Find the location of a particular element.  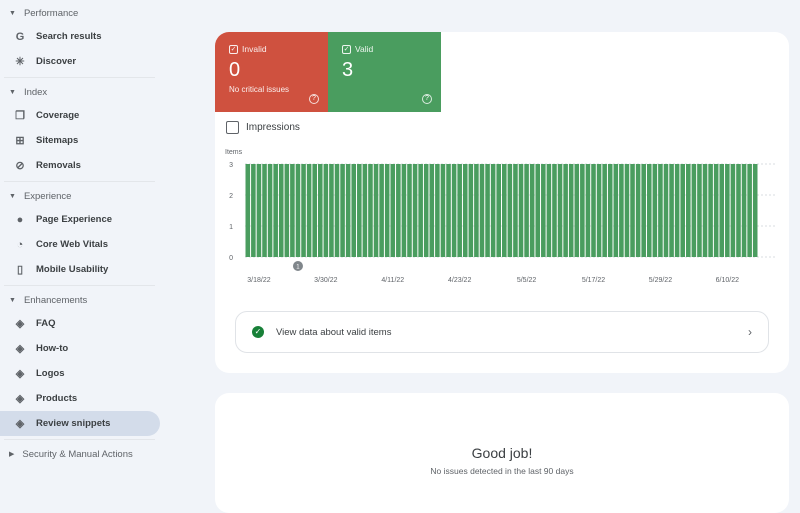

section-header: ▼ Performance is located at coordinates (100, 13).